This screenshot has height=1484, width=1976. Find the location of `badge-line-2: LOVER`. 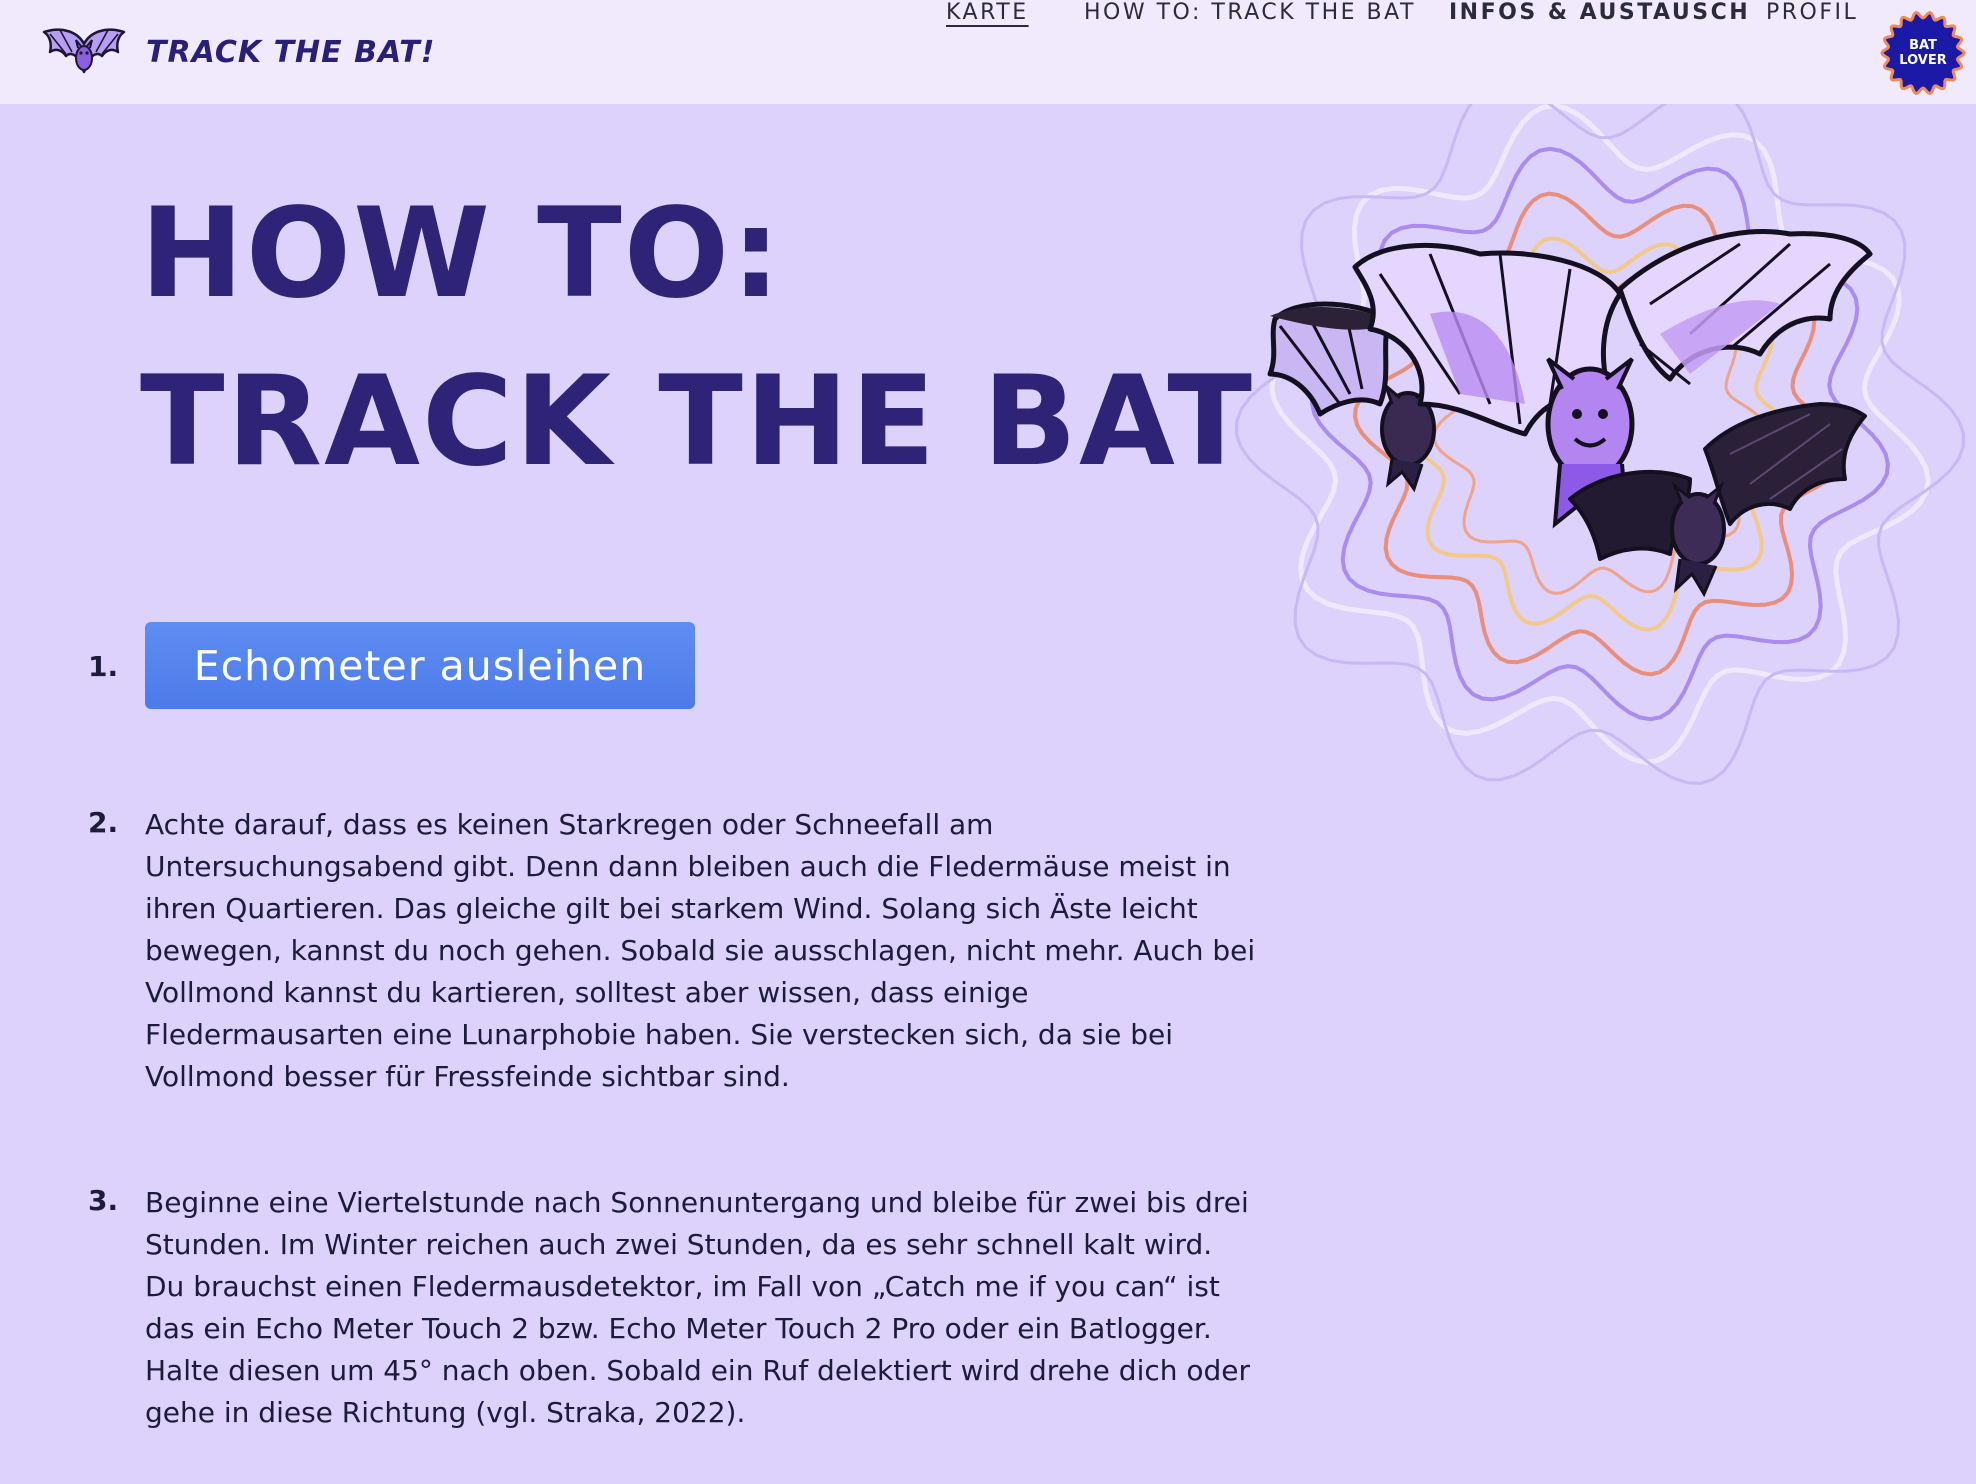

badge-line-2: LOVER is located at coordinates (1923, 60).